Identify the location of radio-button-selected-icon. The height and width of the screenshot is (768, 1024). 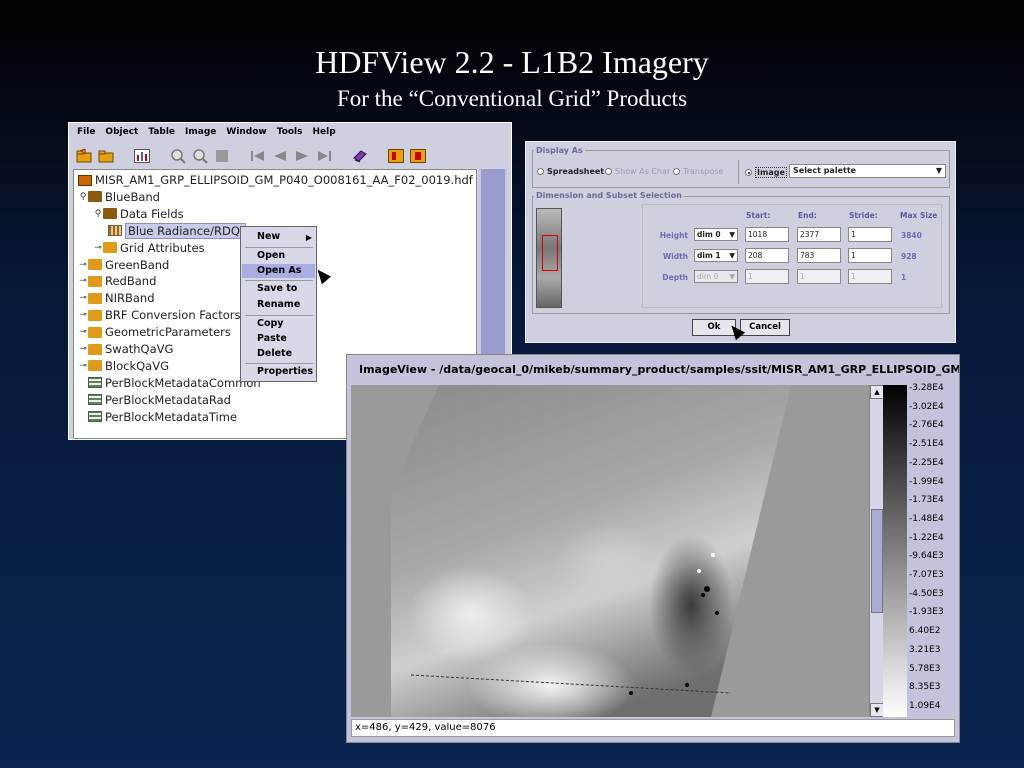
(748, 172).